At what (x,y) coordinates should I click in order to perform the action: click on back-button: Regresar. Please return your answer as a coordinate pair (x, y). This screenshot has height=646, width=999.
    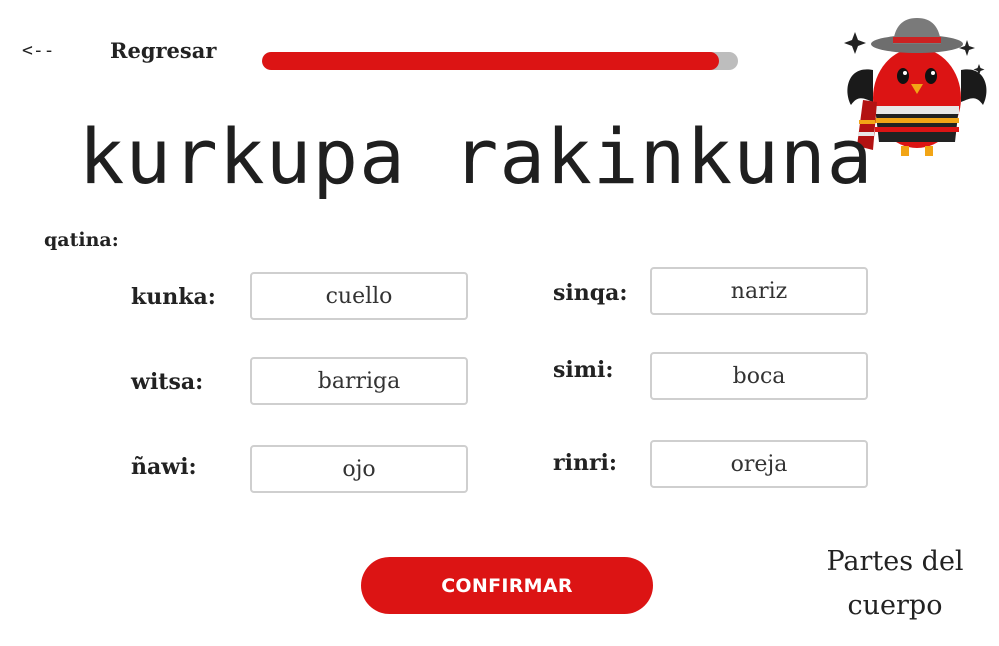
    Looking at the image, I should click on (163, 50).